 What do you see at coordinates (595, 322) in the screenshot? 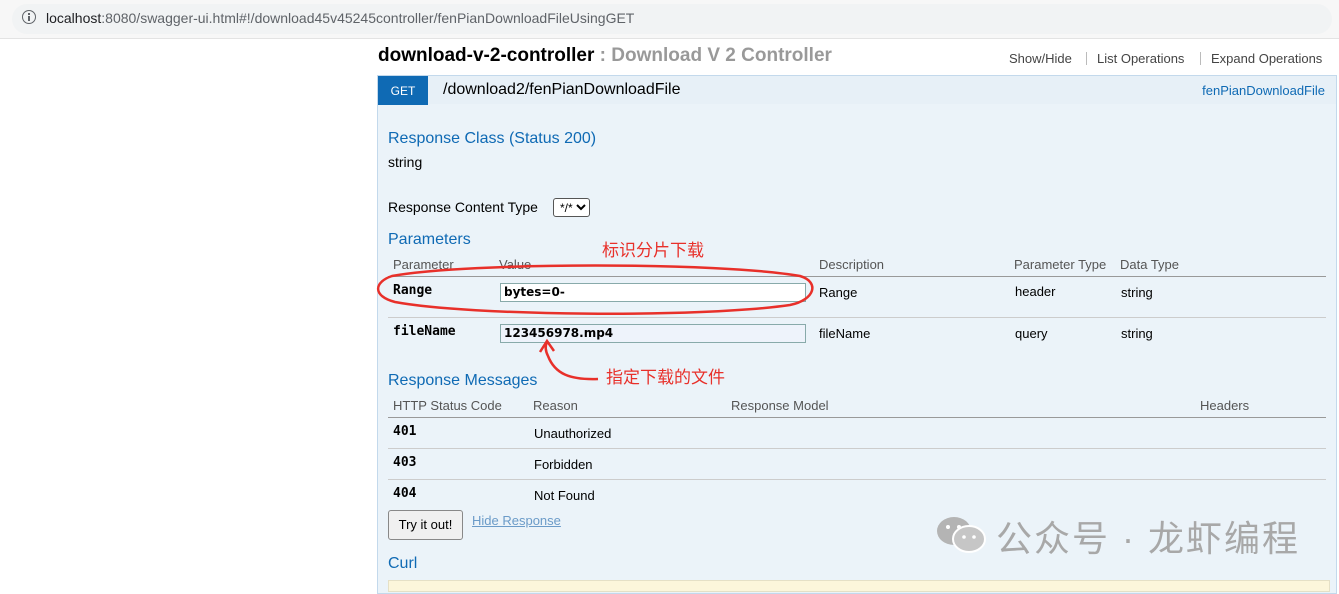
I see `annotation-overlay` at bounding box center [595, 322].